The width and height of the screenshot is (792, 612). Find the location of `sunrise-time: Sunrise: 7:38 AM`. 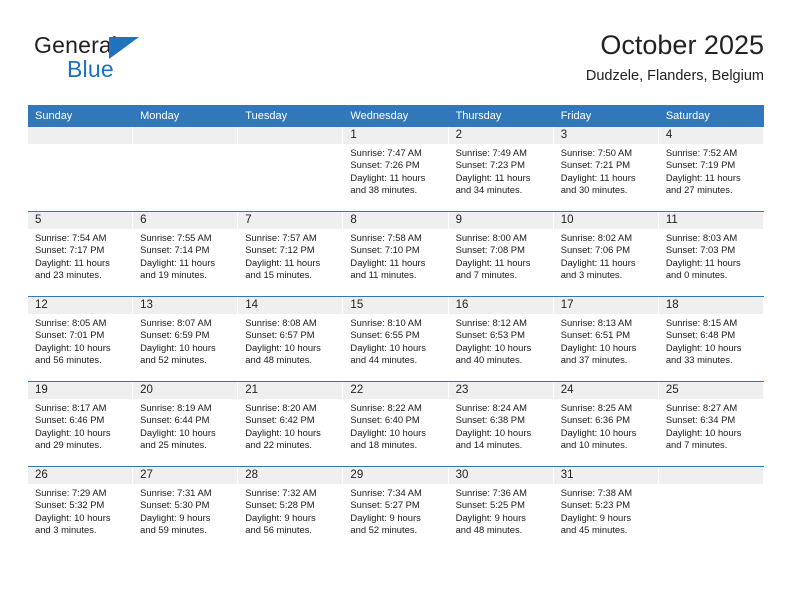

sunrise-time: Sunrise: 7:38 AM is located at coordinates (596, 492).